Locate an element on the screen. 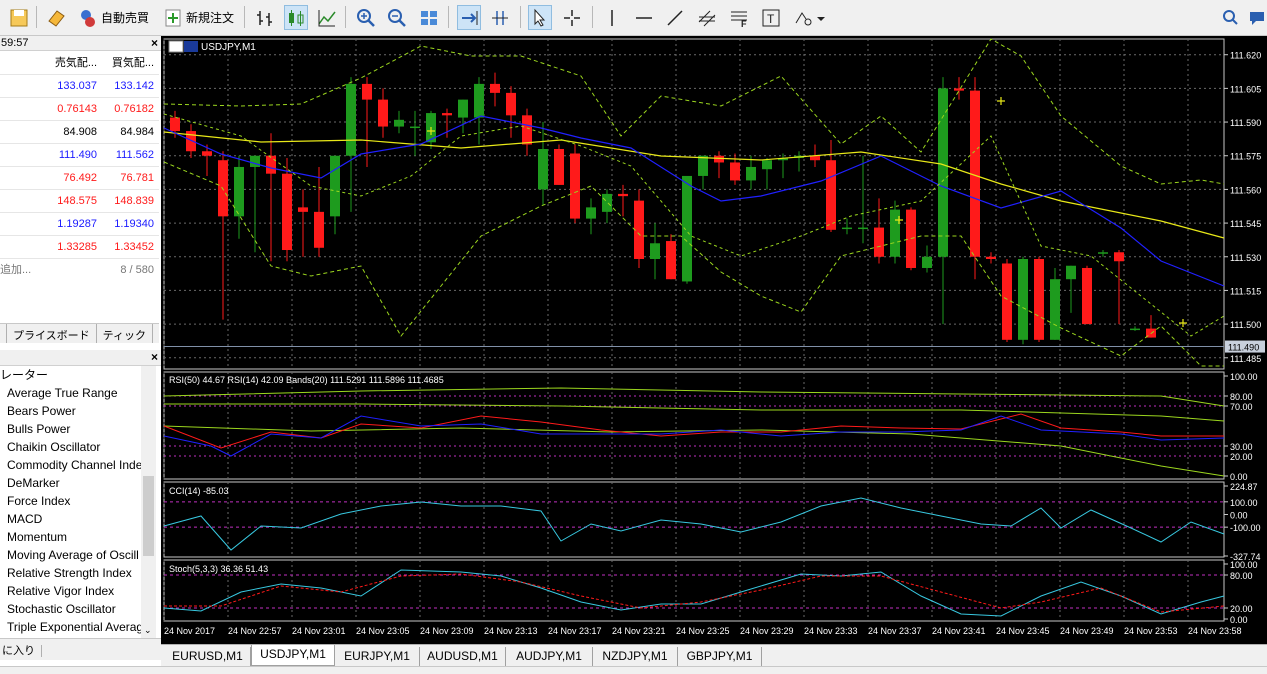 This screenshot has width=1267, height=674. table-row: 1.19287 1.19340 is located at coordinates (79, 224).